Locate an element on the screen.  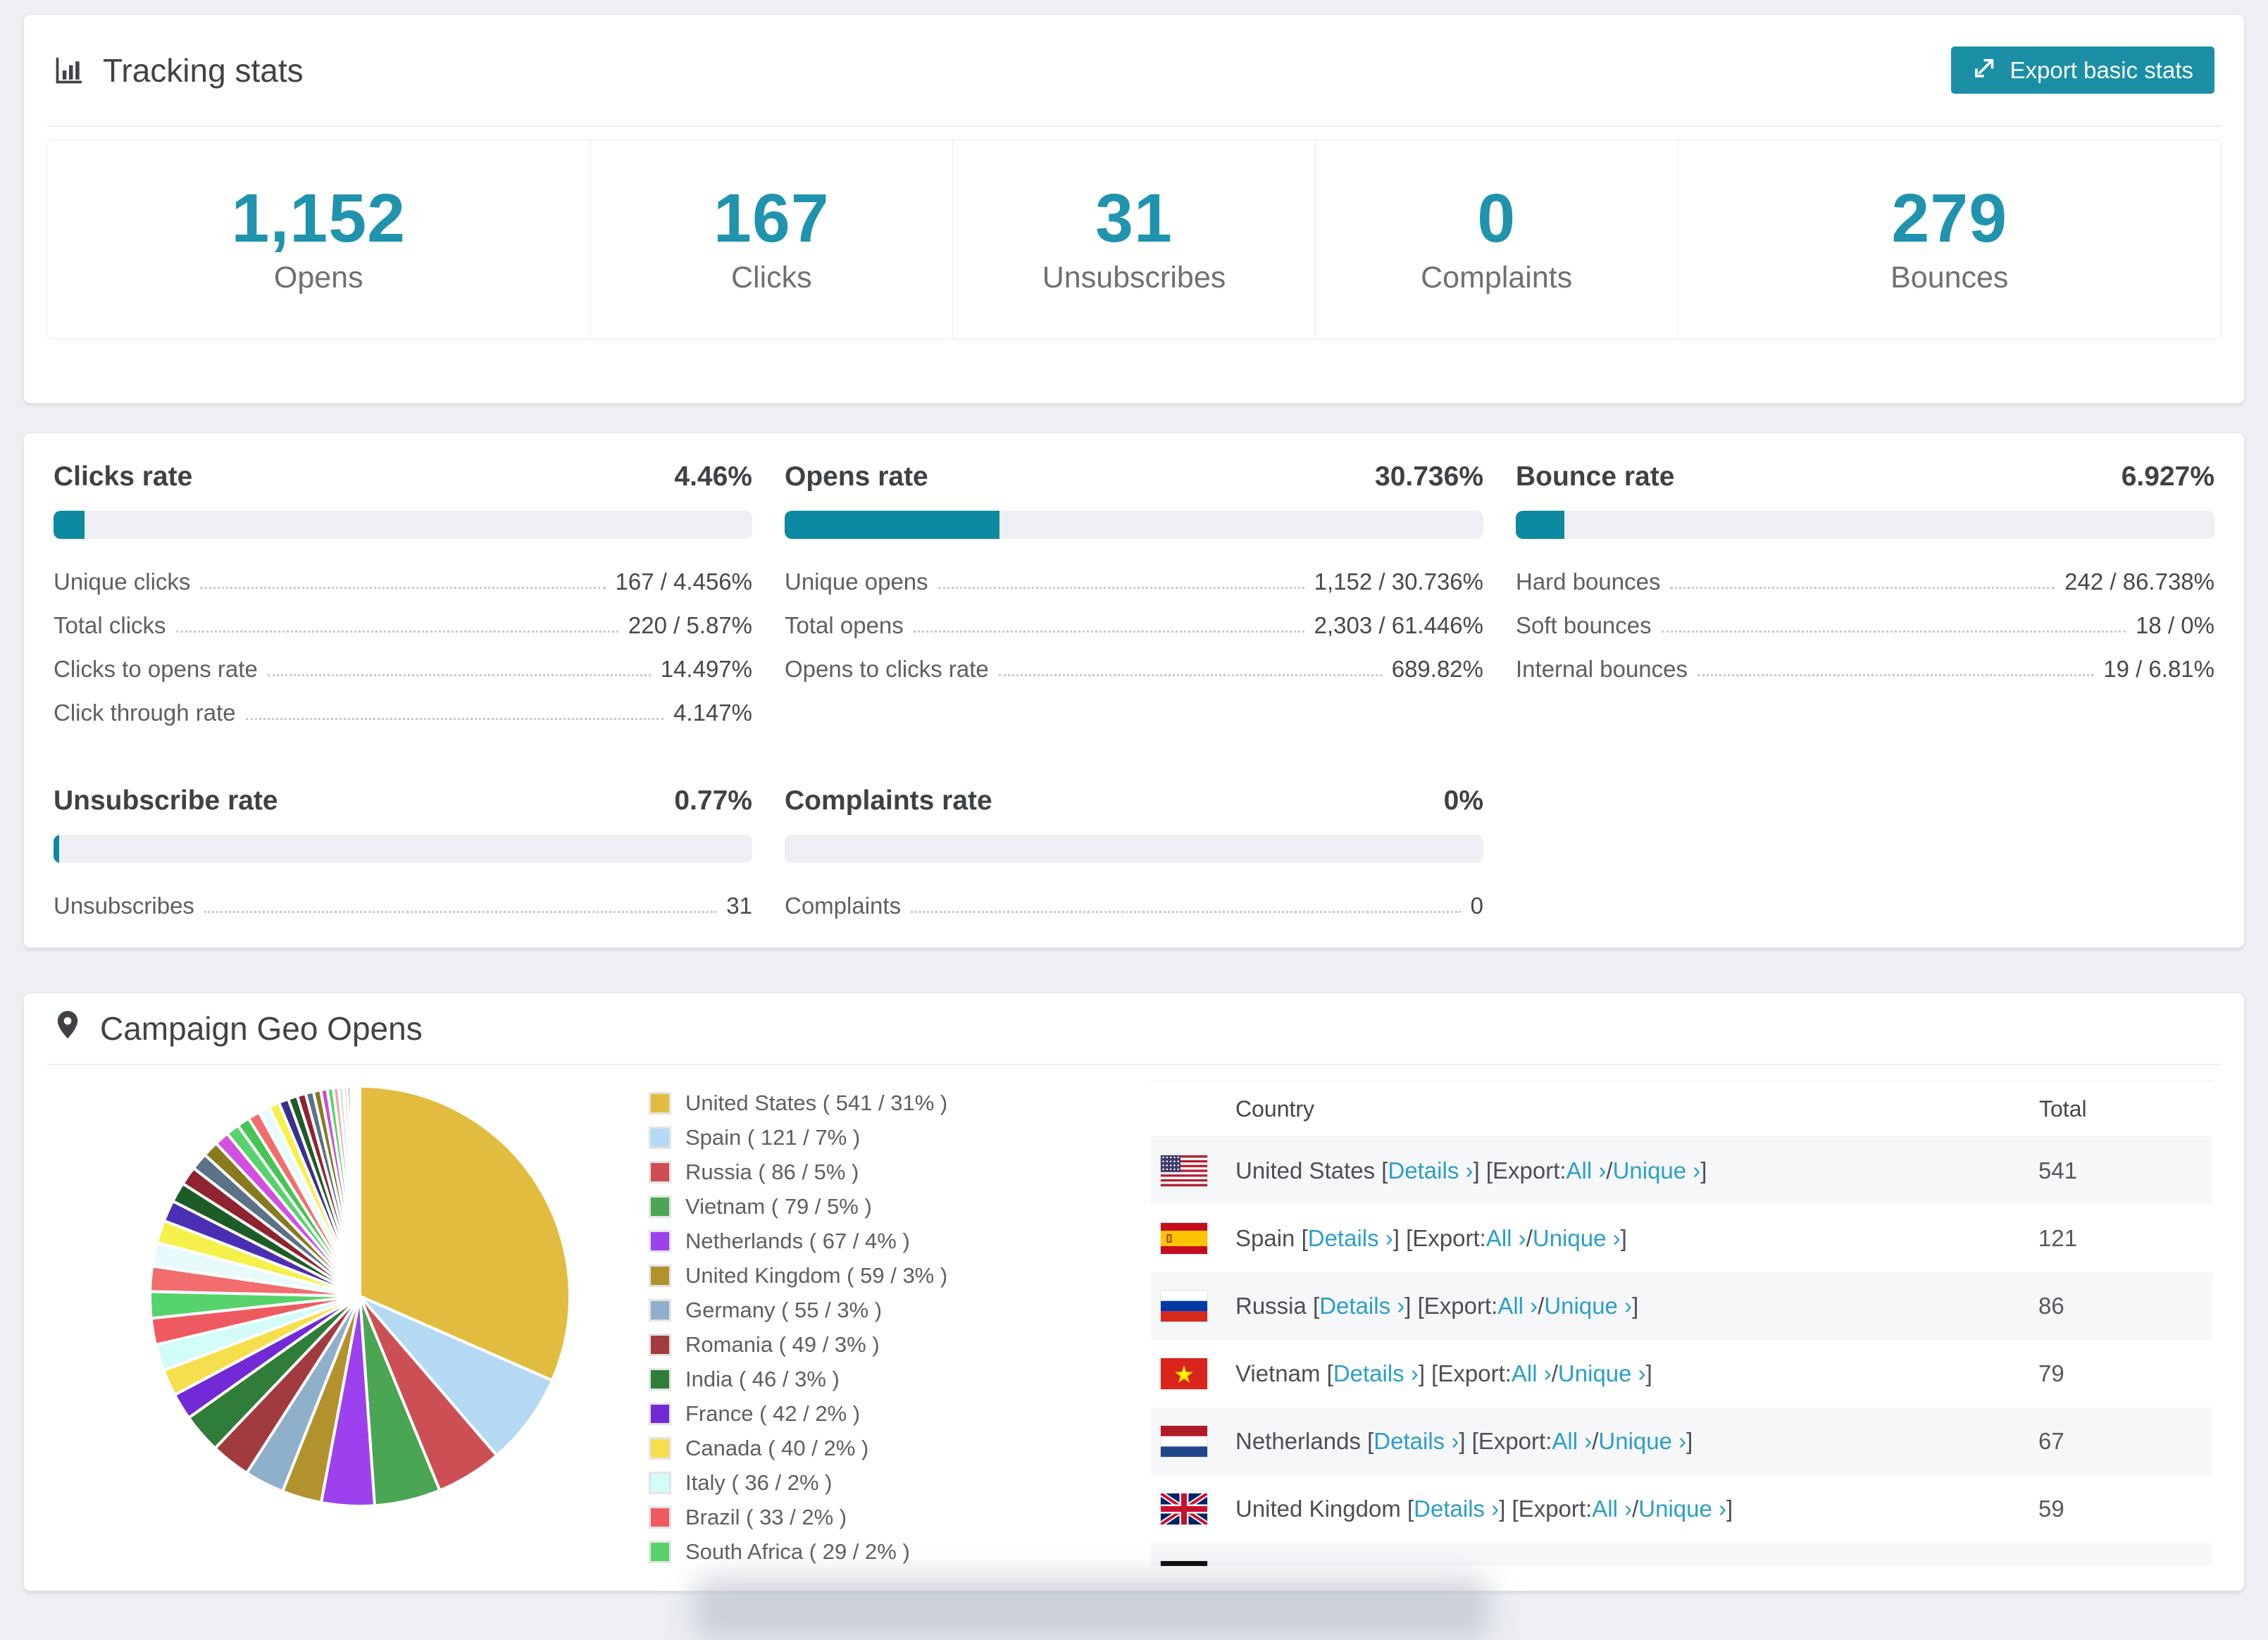
country-name: Russia is located at coordinates (1275, 1306).